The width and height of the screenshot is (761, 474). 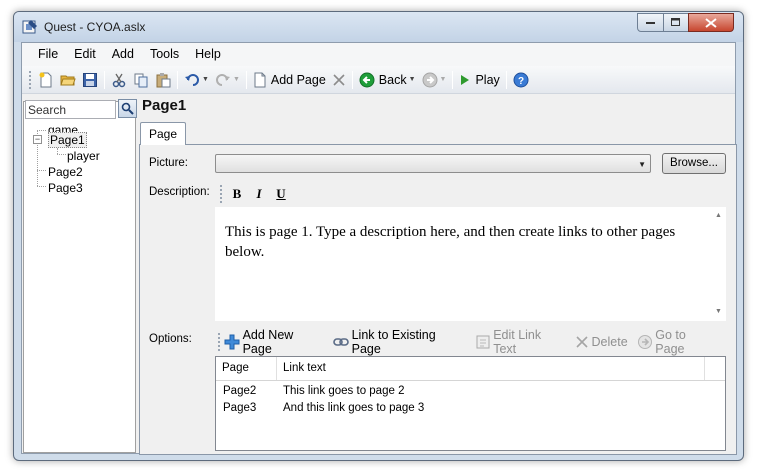 I want to click on save-icon, so click(x=90, y=79).